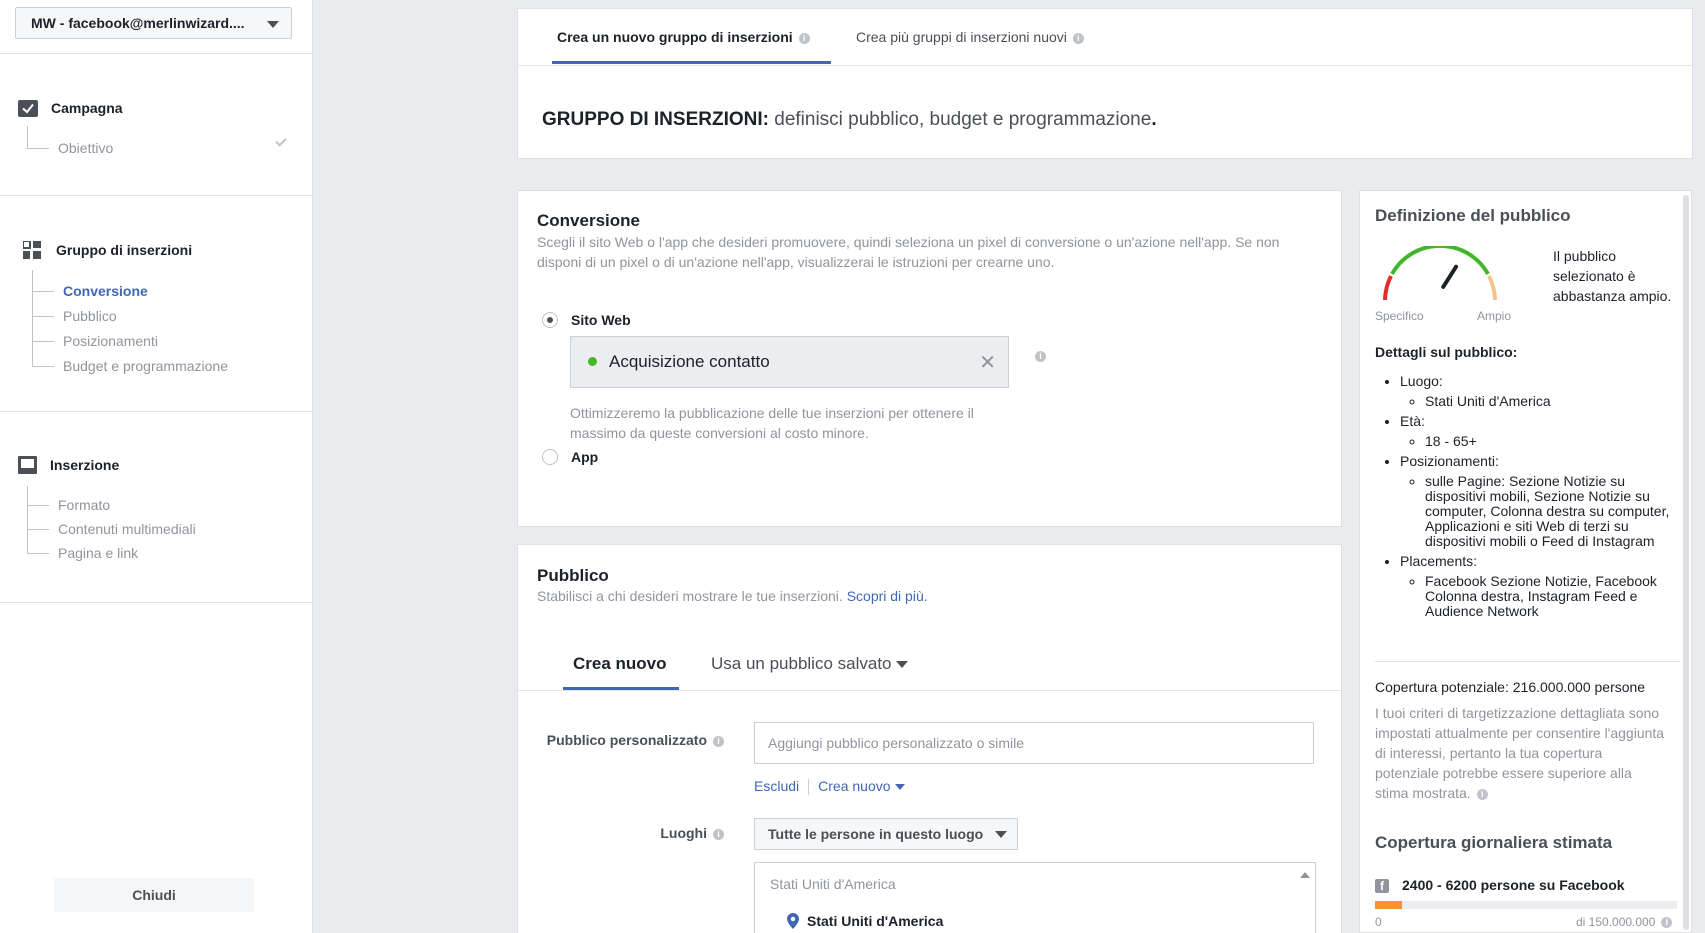 Image resolution: width=1705 pixels, height=933 pixels. I want to click on scroll-up-icon, so click(1305, 875).